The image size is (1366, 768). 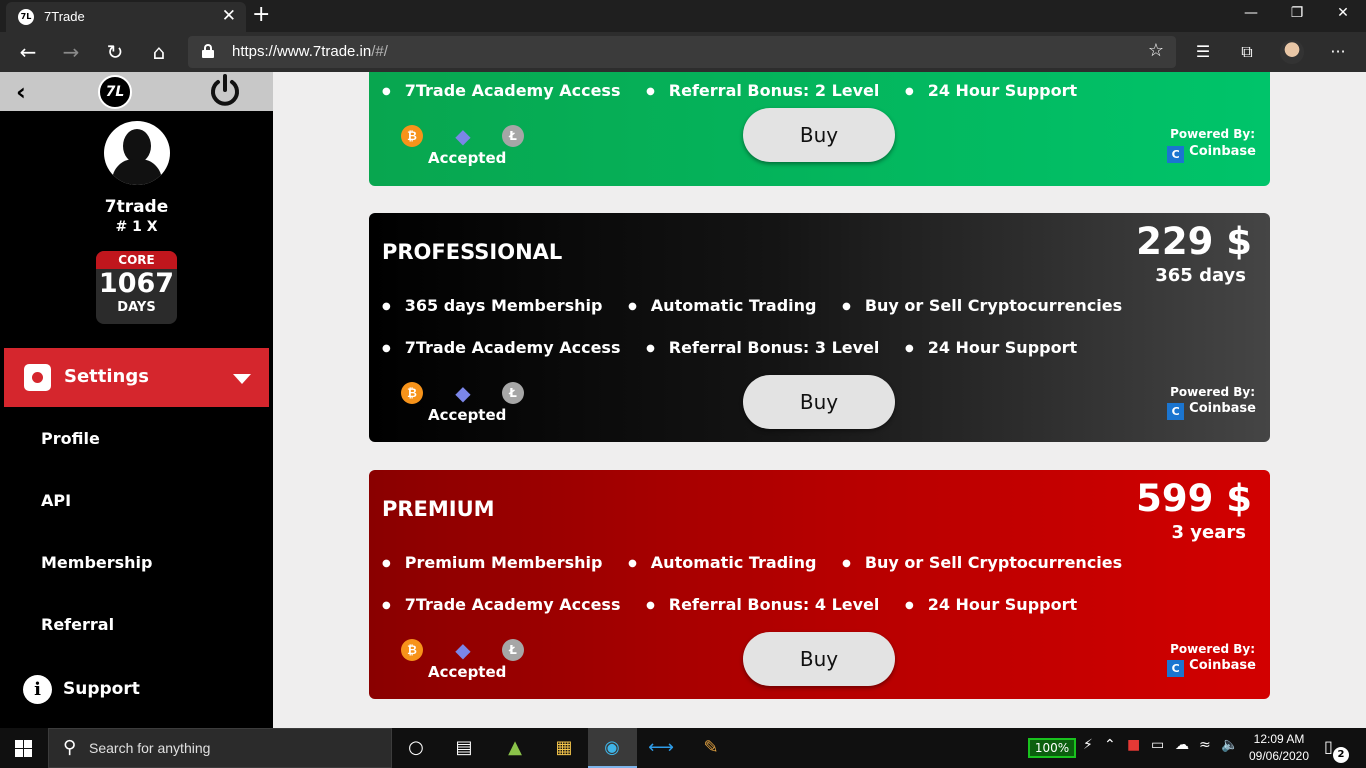 I want to click on battery-indicator: 100%, so click(x=1052, y=748).